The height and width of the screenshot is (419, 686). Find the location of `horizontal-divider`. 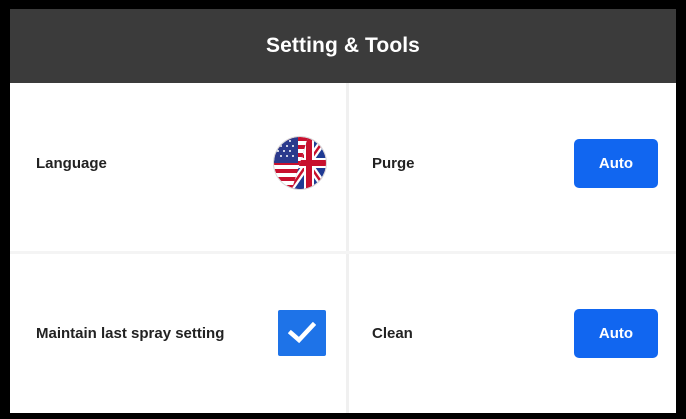

horizontal-divider is located at coordinates (343, 252).